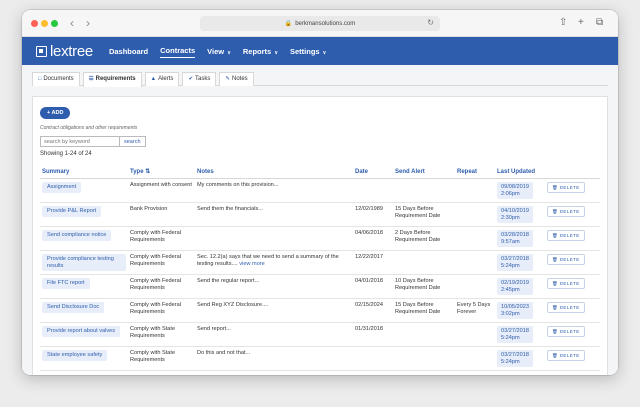 This screenshot has width=640, height=407. I want to click on share-icon: ⇧, so click(563, 23).